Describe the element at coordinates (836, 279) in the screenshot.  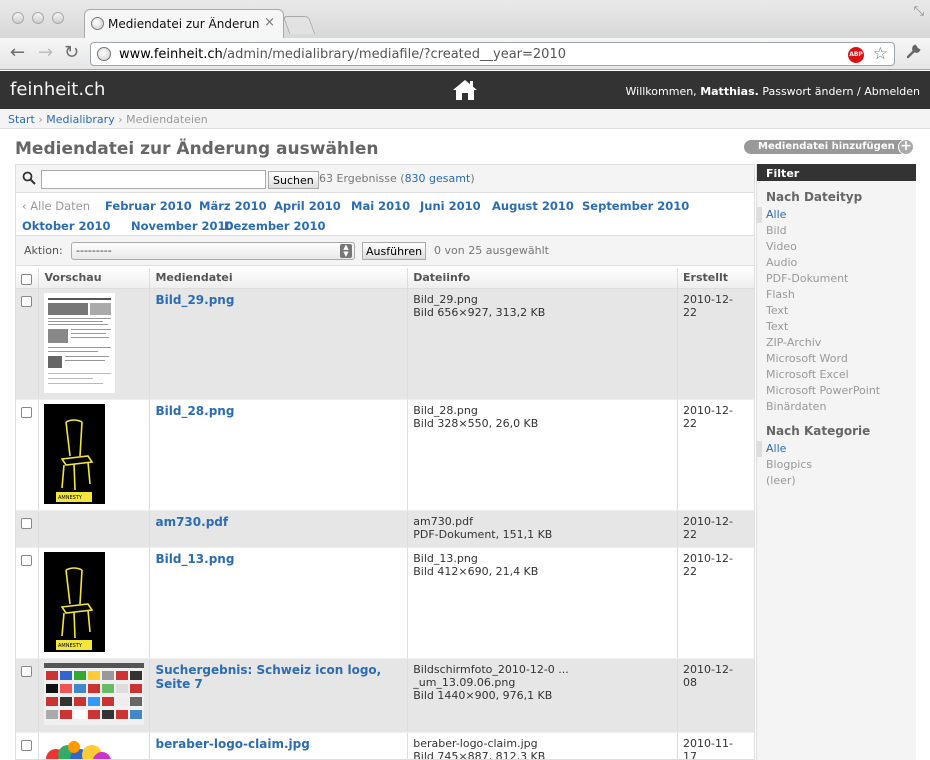
I see `filter-item: PDF-Dokument` at that location.